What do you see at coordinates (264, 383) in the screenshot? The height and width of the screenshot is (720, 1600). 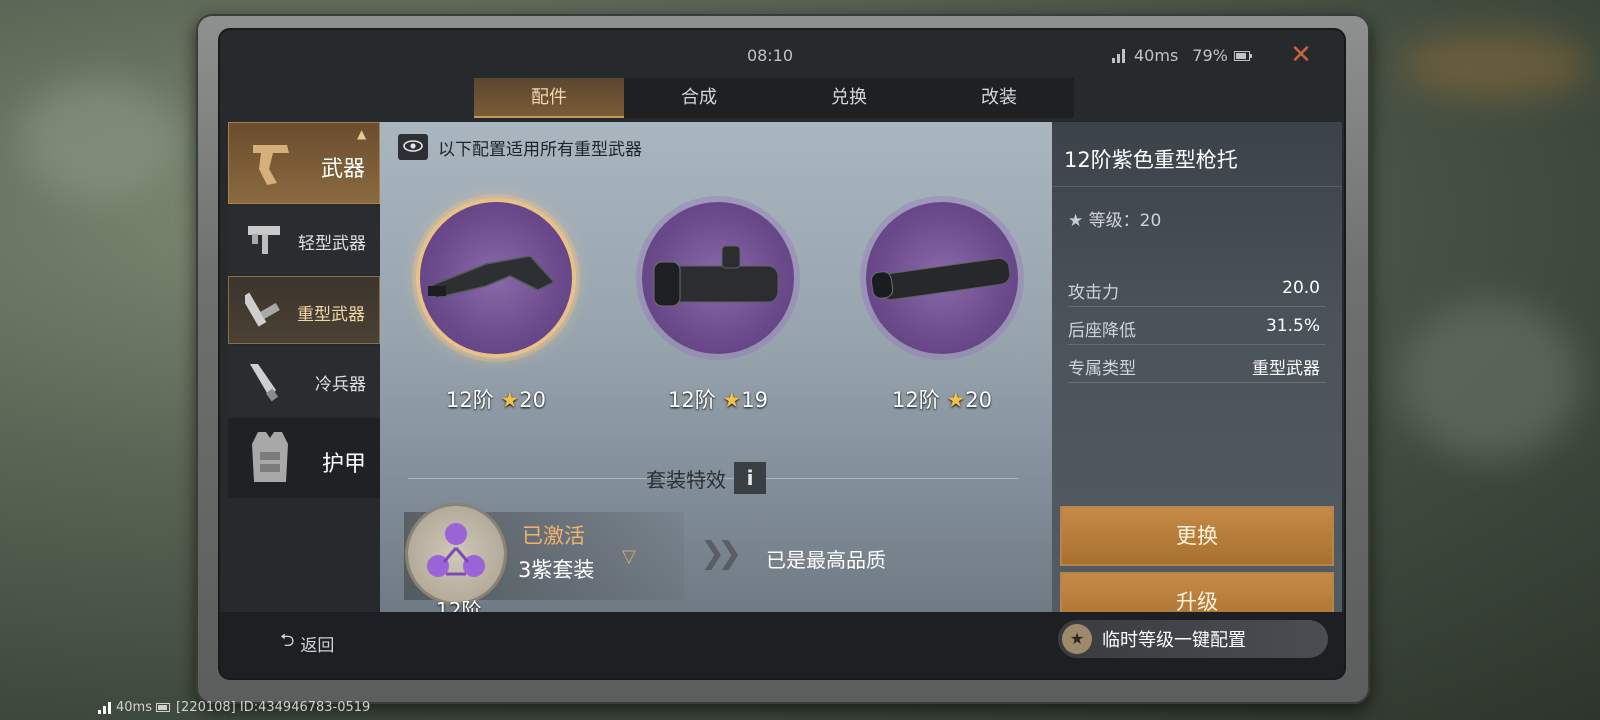 I see `knife-icon` at bounding box center [264, 383].